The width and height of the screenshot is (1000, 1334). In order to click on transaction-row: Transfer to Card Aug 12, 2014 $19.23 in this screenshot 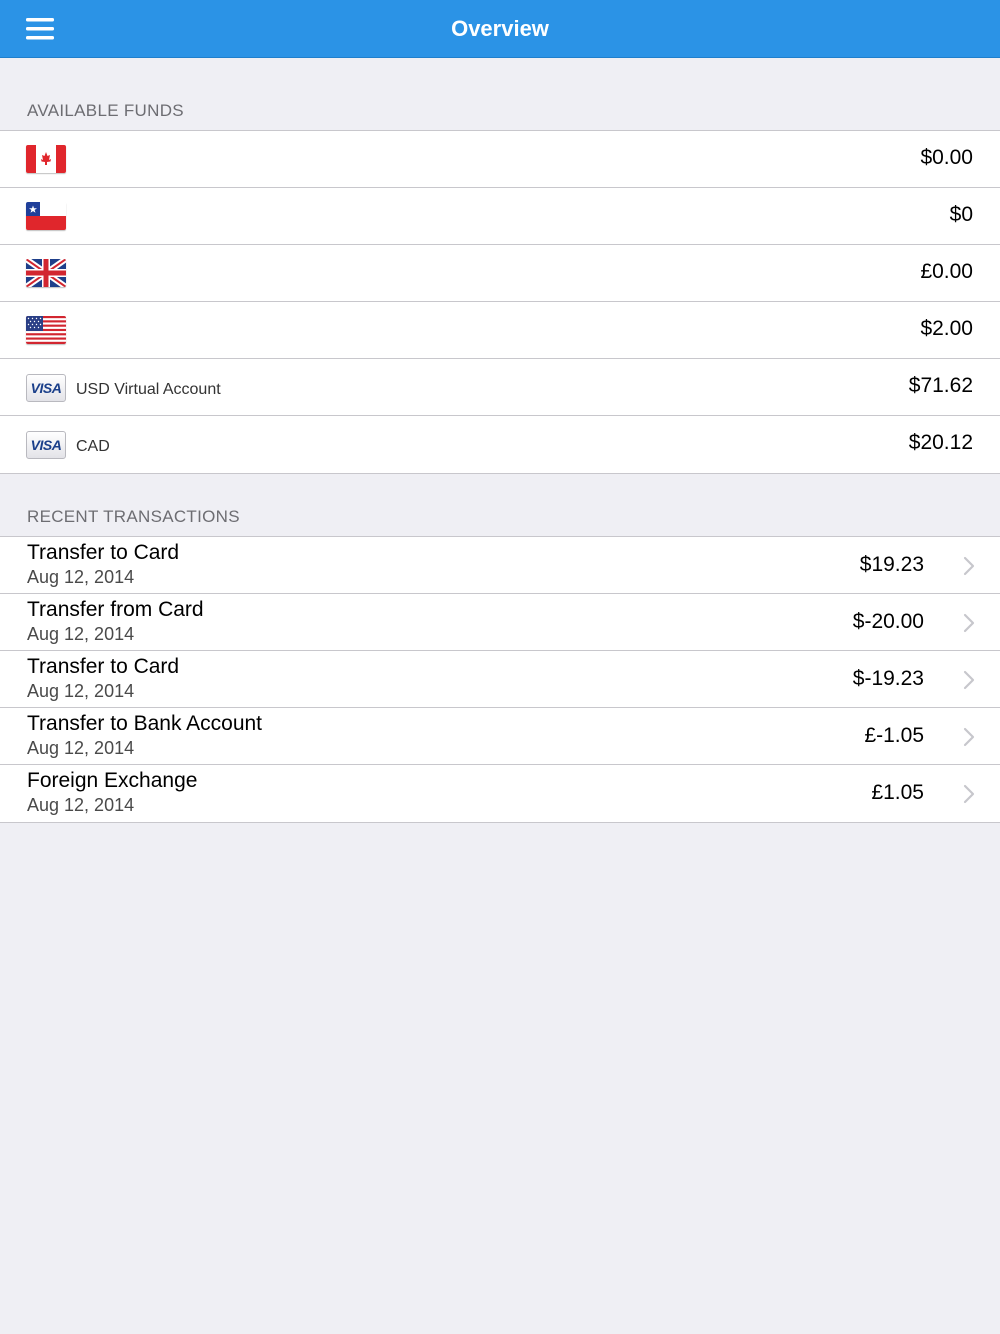, I will do `click(500, 565)`.